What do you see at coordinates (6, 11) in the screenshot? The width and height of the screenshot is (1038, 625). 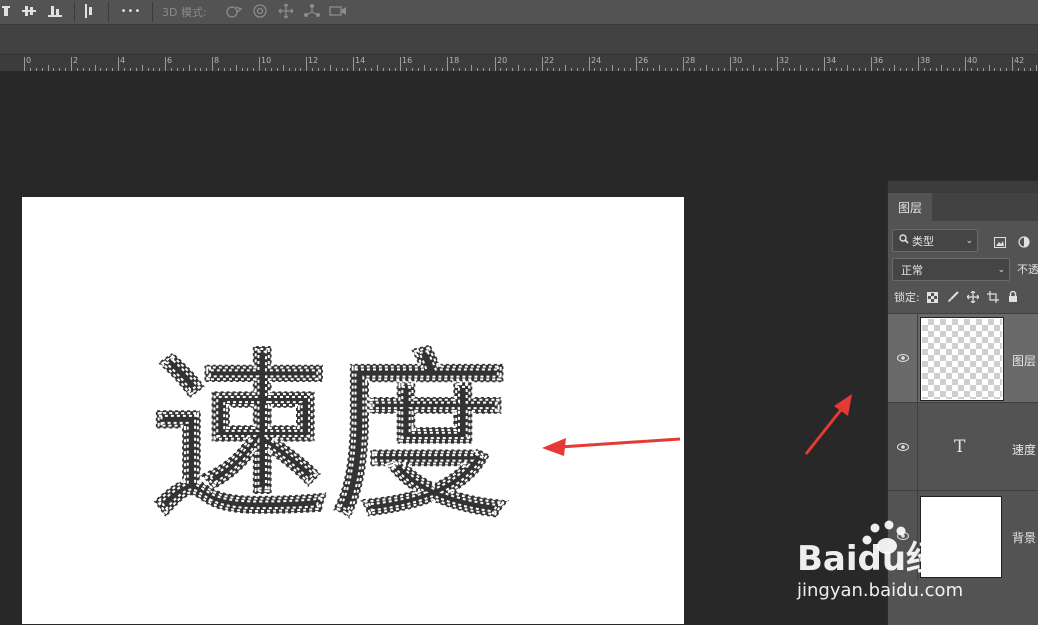 I see `align-top-icon` at bounding box center [6, 11].